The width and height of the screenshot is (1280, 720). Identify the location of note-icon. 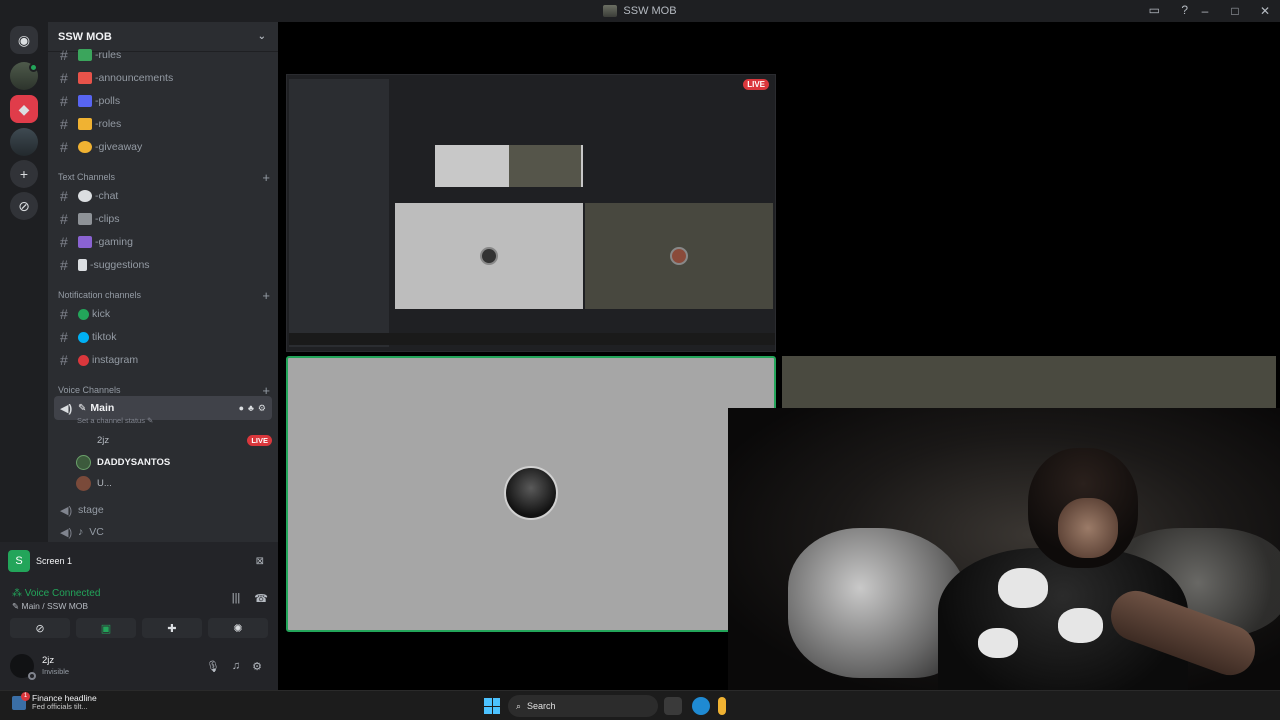
(82, 265).